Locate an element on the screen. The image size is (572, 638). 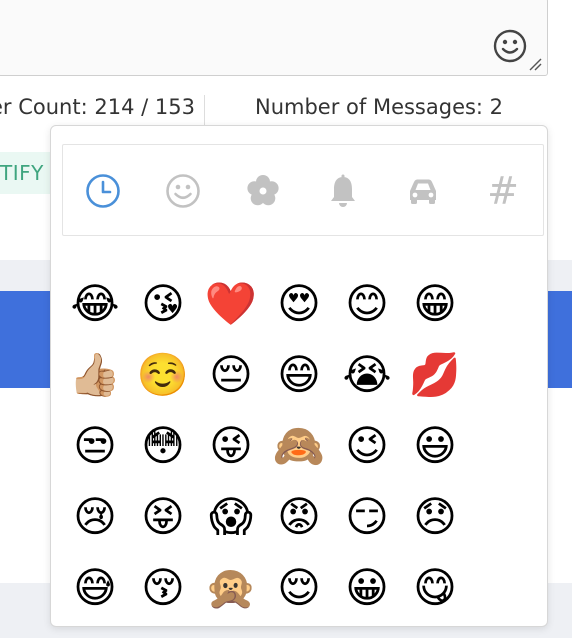
emoji-item: 😔 is located at coordinates (231, 375).